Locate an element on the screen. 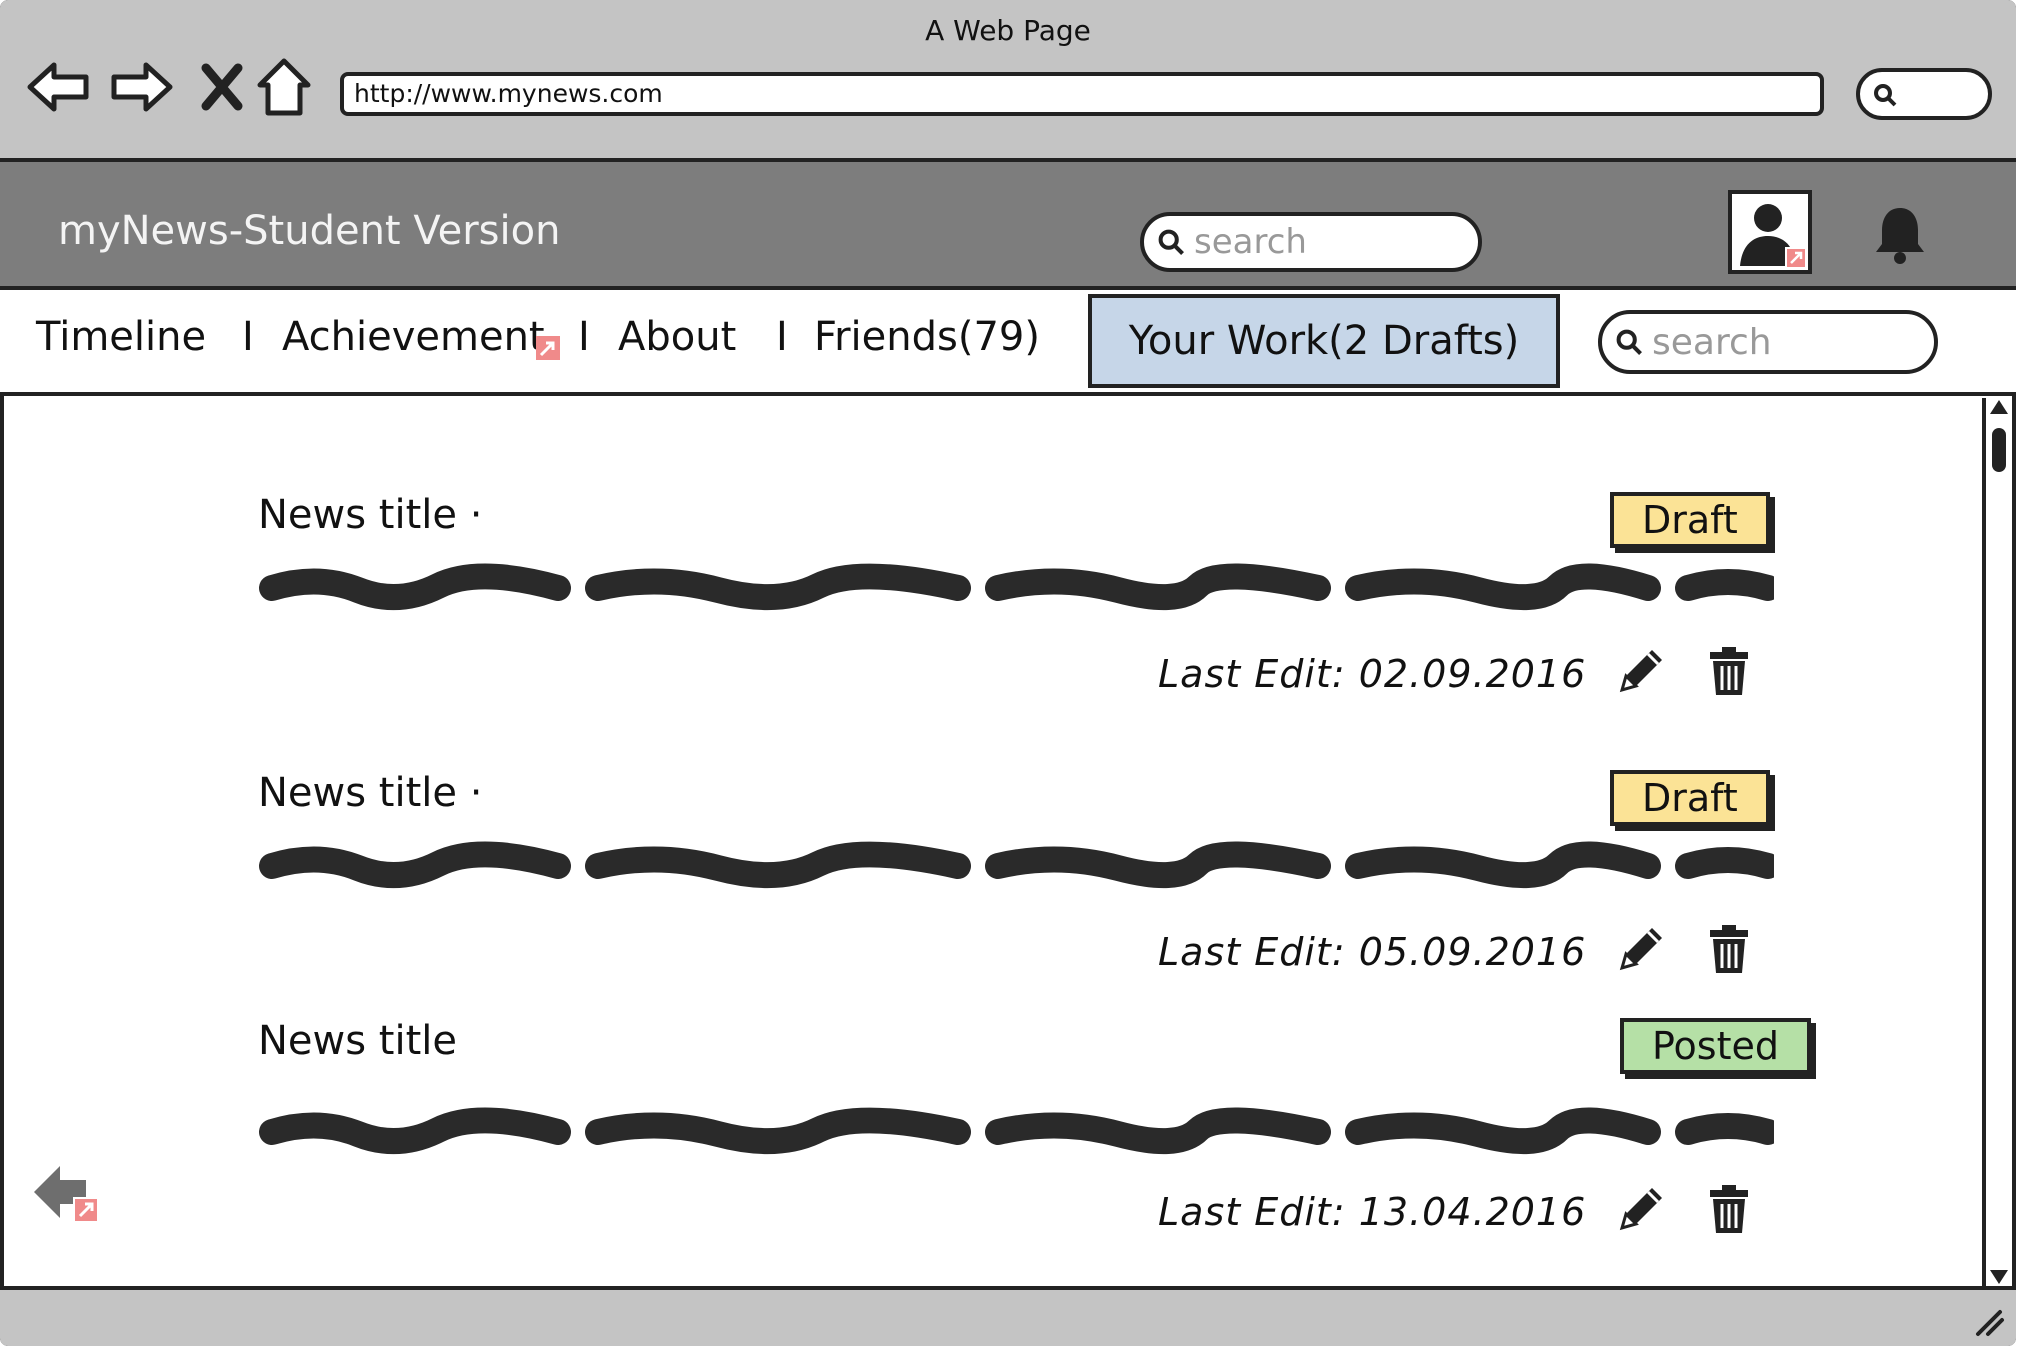  scroll-up-arrow-icon is located at coordinates (1999, 407).